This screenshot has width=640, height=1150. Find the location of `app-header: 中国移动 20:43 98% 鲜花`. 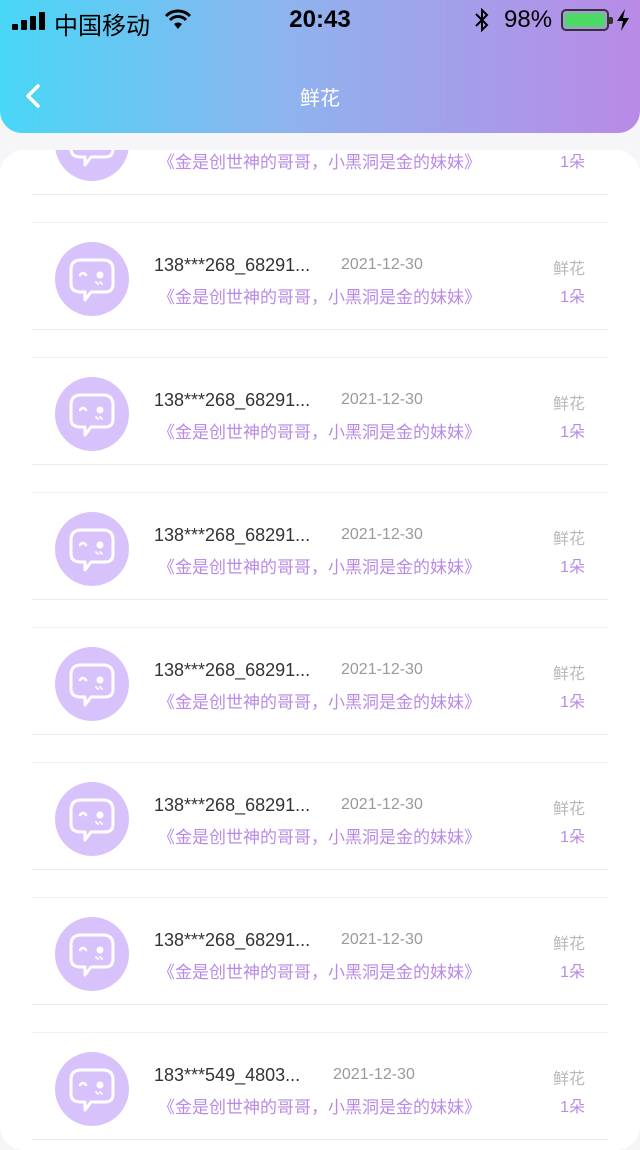

app-header: 中国移动 20:43 98% 鲜花 is located at coordinates (320, 66).